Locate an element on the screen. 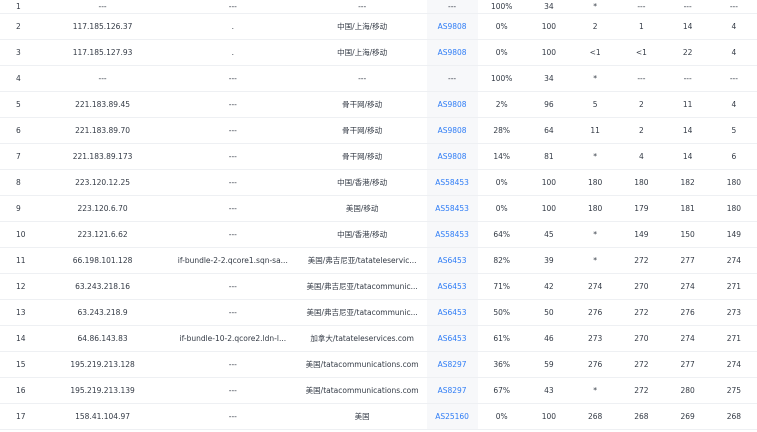 The image size is (757, 432). sent-count: 39 is located at coordinates (549, 260).